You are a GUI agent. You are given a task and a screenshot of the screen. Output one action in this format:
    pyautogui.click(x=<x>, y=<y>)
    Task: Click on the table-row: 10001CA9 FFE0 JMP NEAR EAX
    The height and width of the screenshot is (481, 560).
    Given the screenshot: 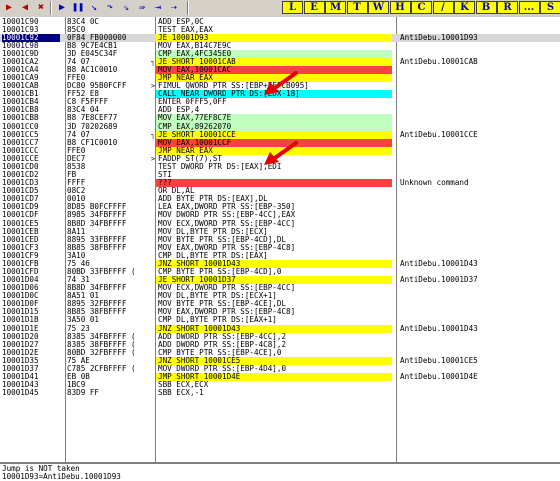 What is the action you would take?
    pyautogui.click(x=280, y=78)
    